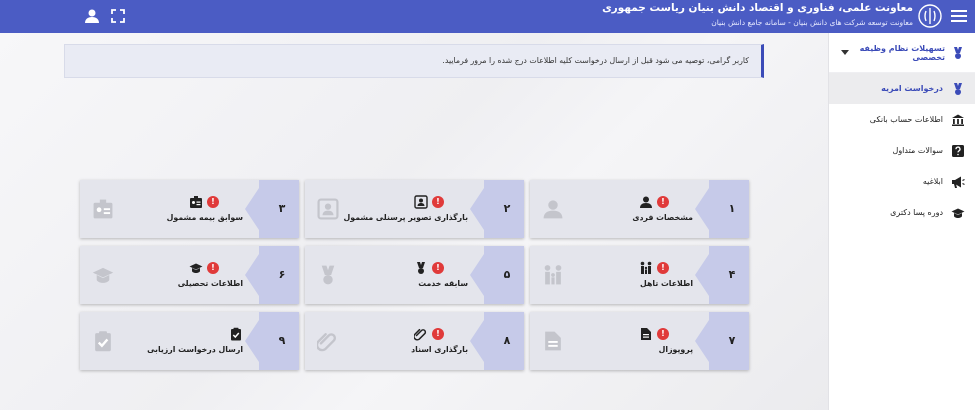  I want to click on step-number: ۷, so click(732, 340).